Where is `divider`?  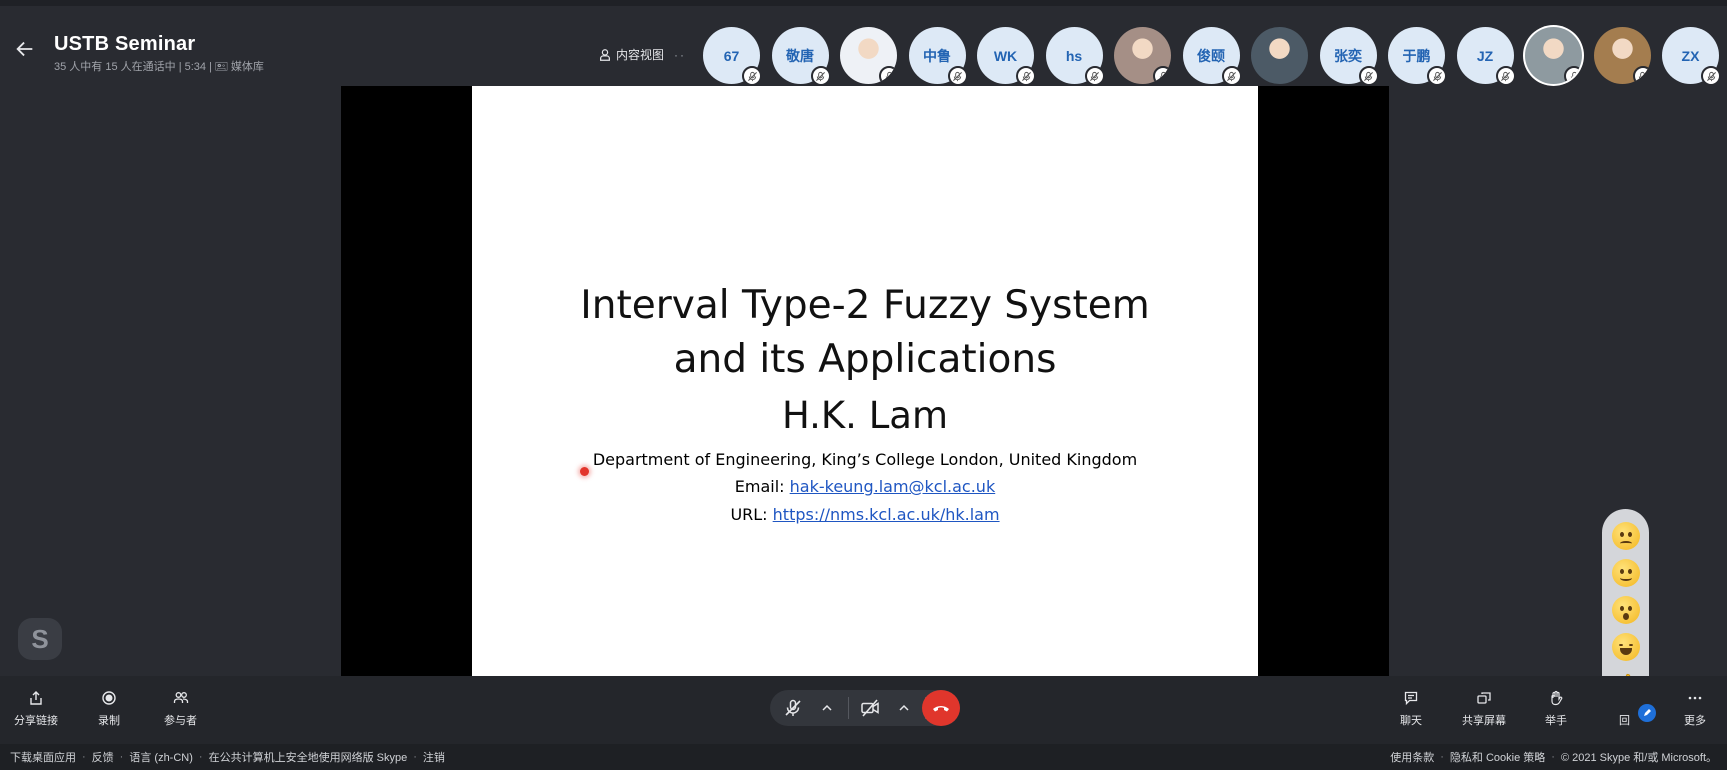
divider is located at coordinates (848, 708).